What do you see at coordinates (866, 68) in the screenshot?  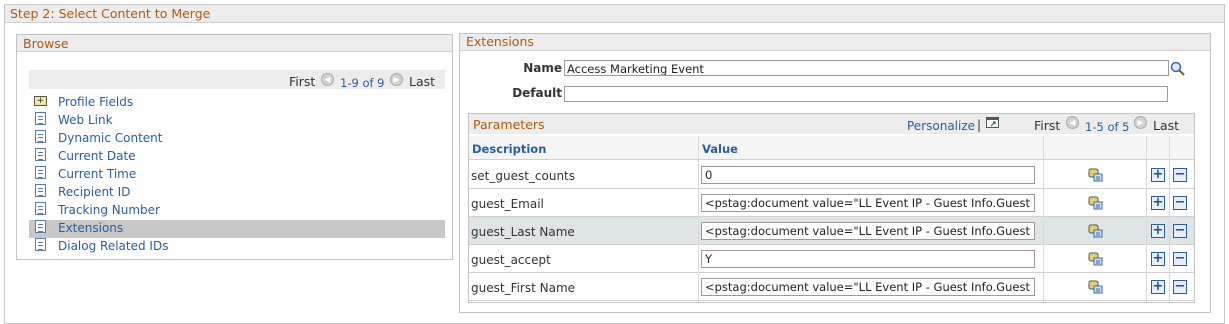 I see `name-field: Access Marketing Event` at bounding box center [866, 68].